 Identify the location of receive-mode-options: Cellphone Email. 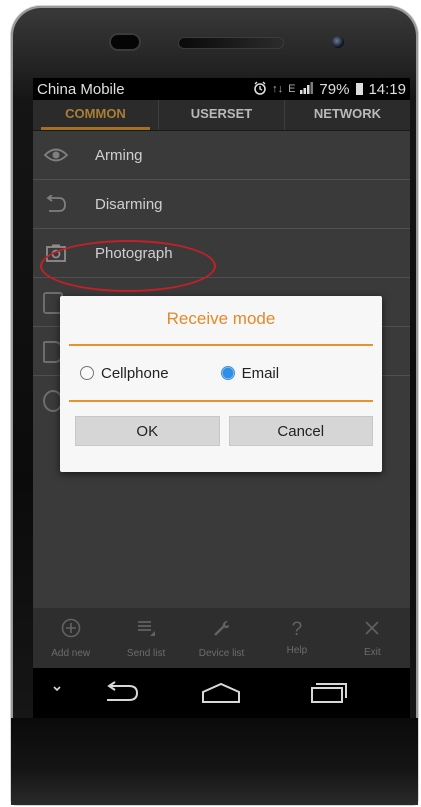
(221, 374).